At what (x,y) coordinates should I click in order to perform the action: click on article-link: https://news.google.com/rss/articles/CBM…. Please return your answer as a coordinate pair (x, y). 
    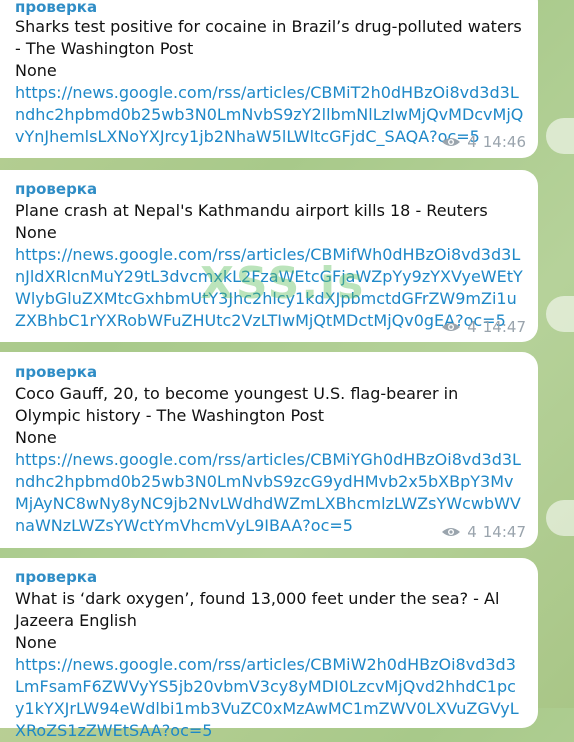
    Looking at the image, I should click on (269, 698).